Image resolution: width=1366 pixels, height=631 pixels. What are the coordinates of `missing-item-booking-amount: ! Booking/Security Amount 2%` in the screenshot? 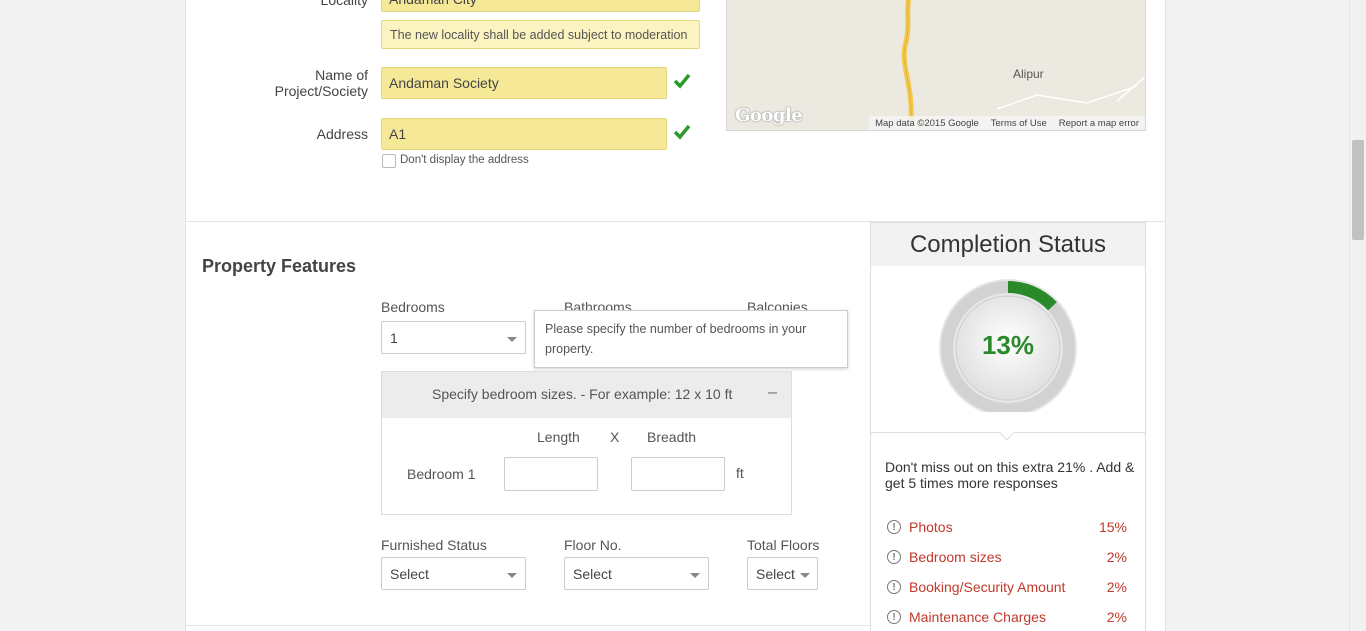 It's located at (1007, 587).